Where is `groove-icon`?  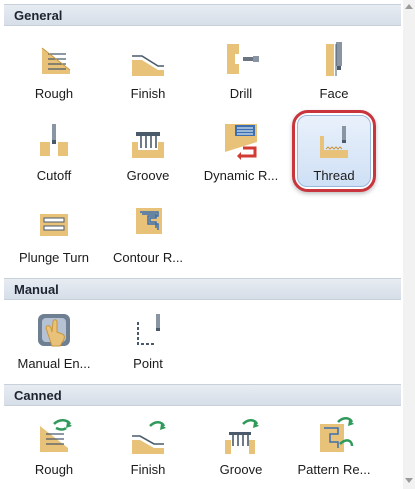
groove-icon is located at coordinates (148, 145).